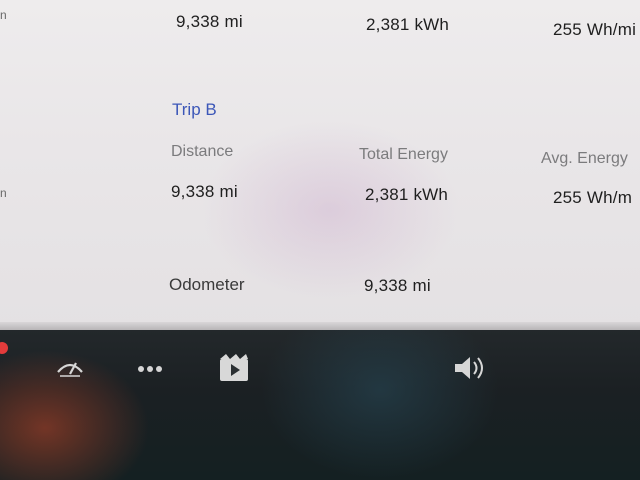  What do you see at coordinates (202, 151) in the screenshot?
I see `trip-b-distance-label: Distance` at bounding box center [202, 151].